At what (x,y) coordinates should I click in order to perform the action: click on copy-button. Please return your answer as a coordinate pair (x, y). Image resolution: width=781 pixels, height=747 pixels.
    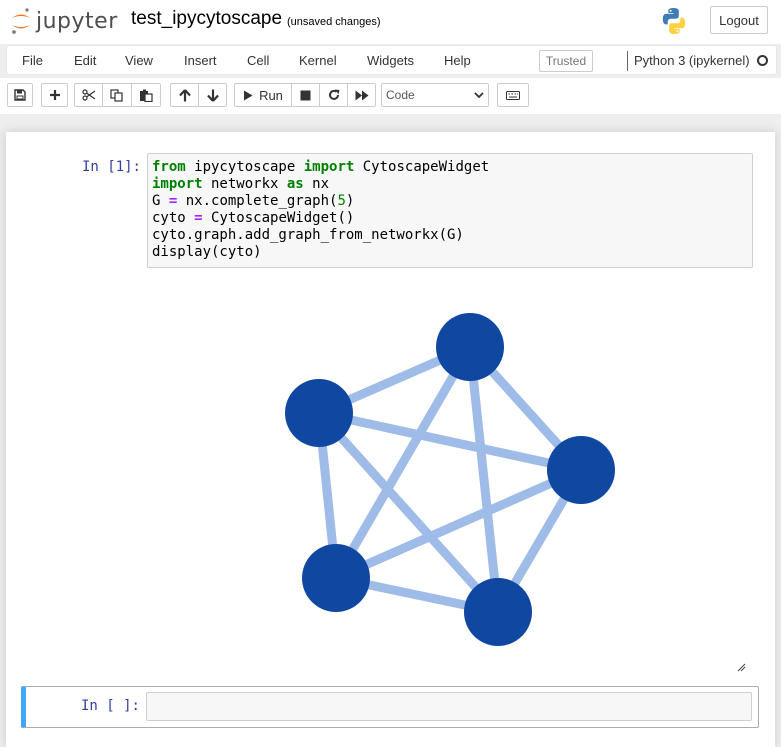
    Looking at the image, I should click on (117, 95).